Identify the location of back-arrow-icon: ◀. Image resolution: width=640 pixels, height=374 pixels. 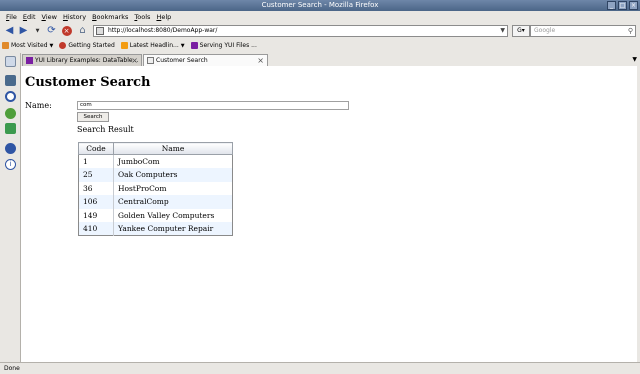
(9, 30).